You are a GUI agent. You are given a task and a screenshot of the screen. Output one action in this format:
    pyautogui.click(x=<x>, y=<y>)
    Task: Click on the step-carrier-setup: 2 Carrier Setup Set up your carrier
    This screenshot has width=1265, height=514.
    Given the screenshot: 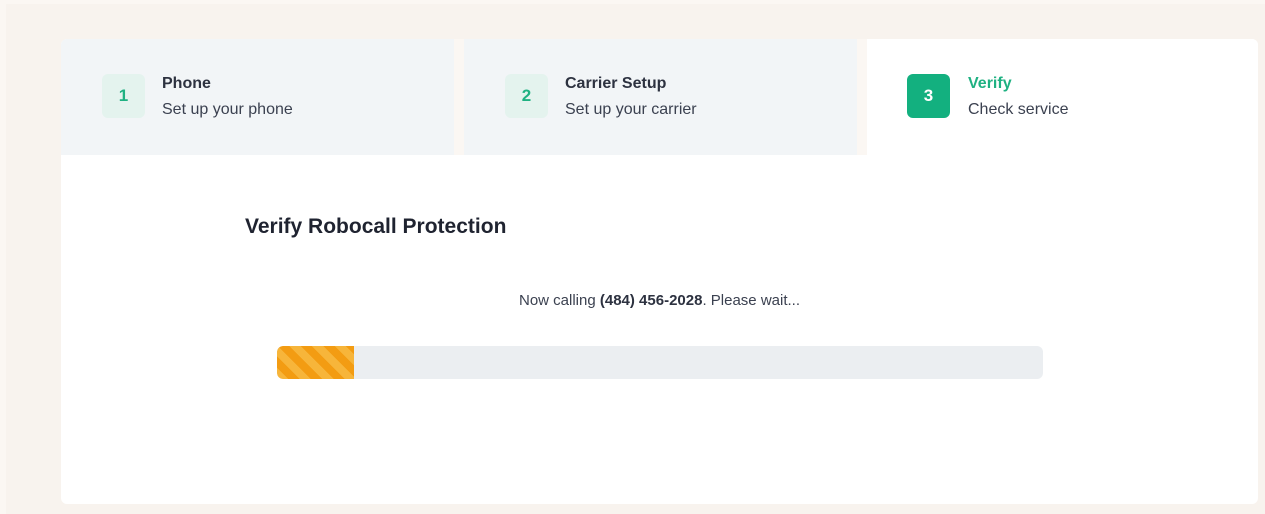 What is the action you would take?
    pyautogui.click(x=660, y=97)
    